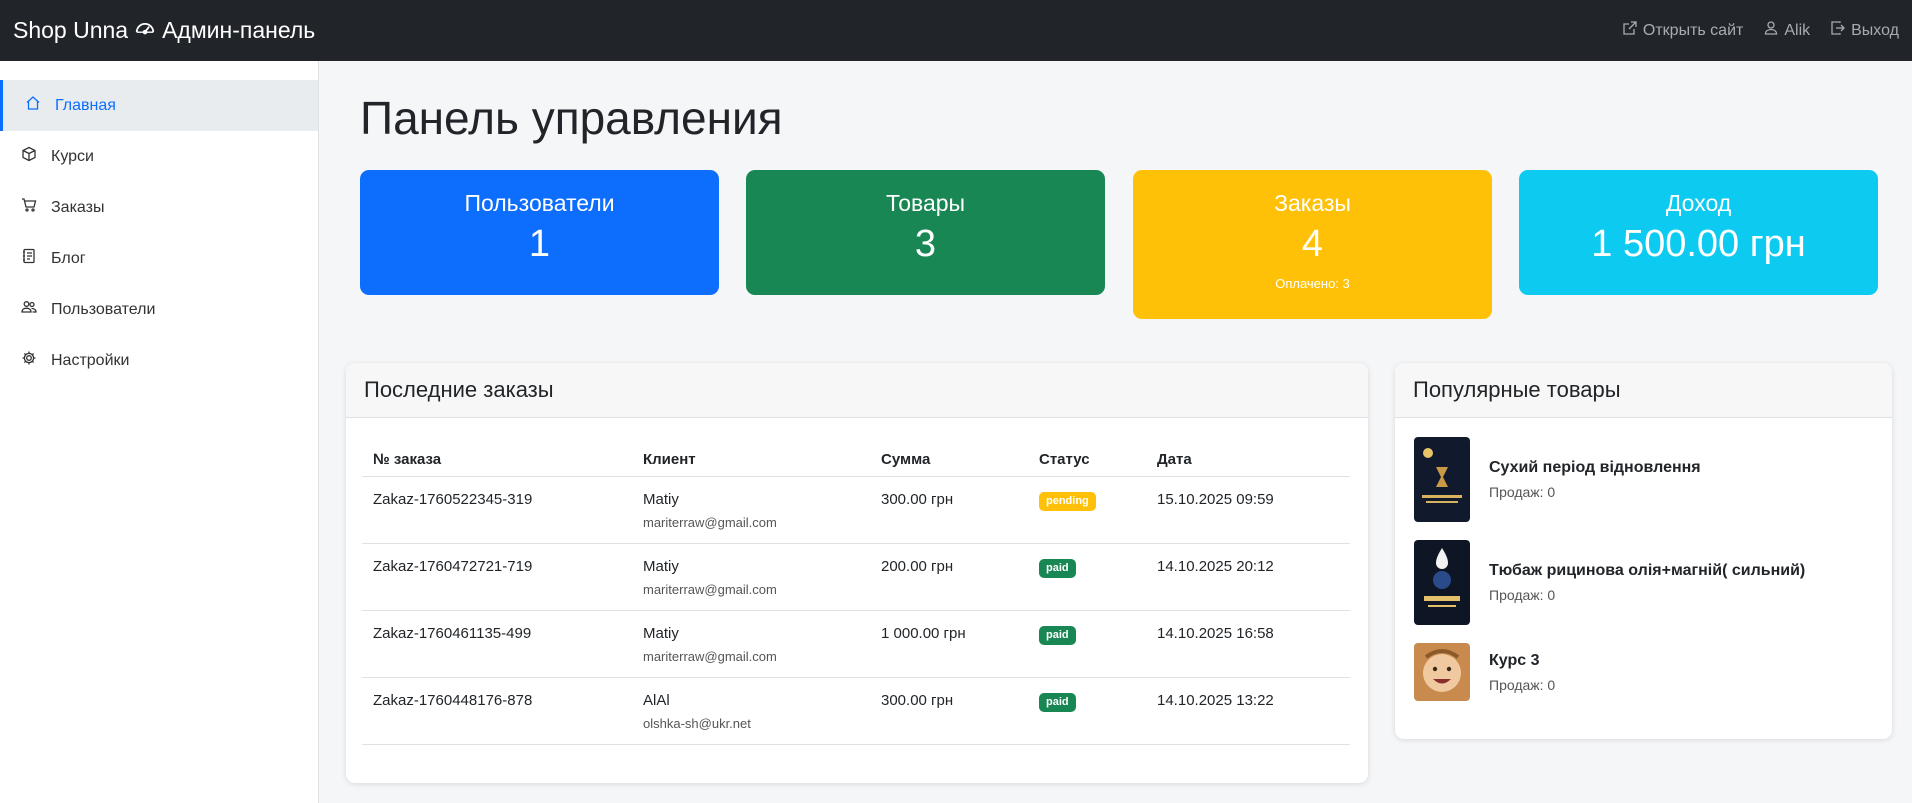 The width and height of the screenshot is (1912, 803). Describe the element at coordinates (539, 203) in the screenshot. I see `stat-label: Пользователи` at that location.